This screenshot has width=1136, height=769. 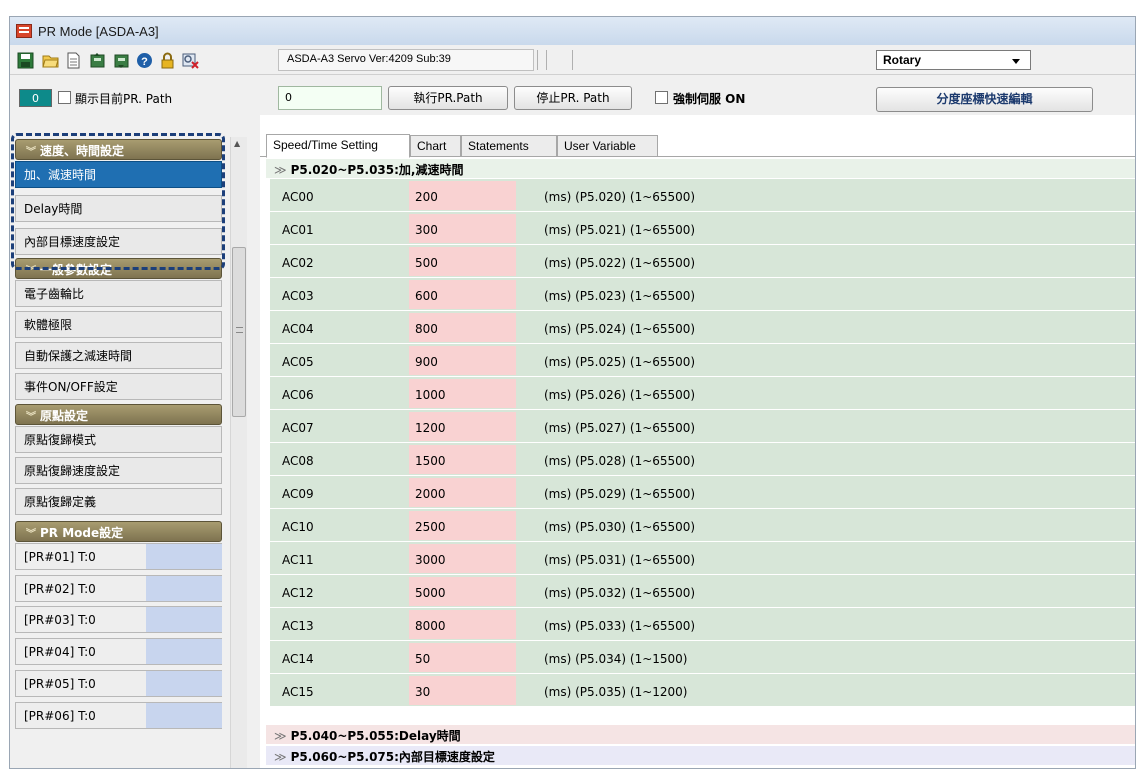 I want to click on firmware-version-label: ASDA-A3 Servo Ver:4209 Sub:39, so click(x=406, y=60).